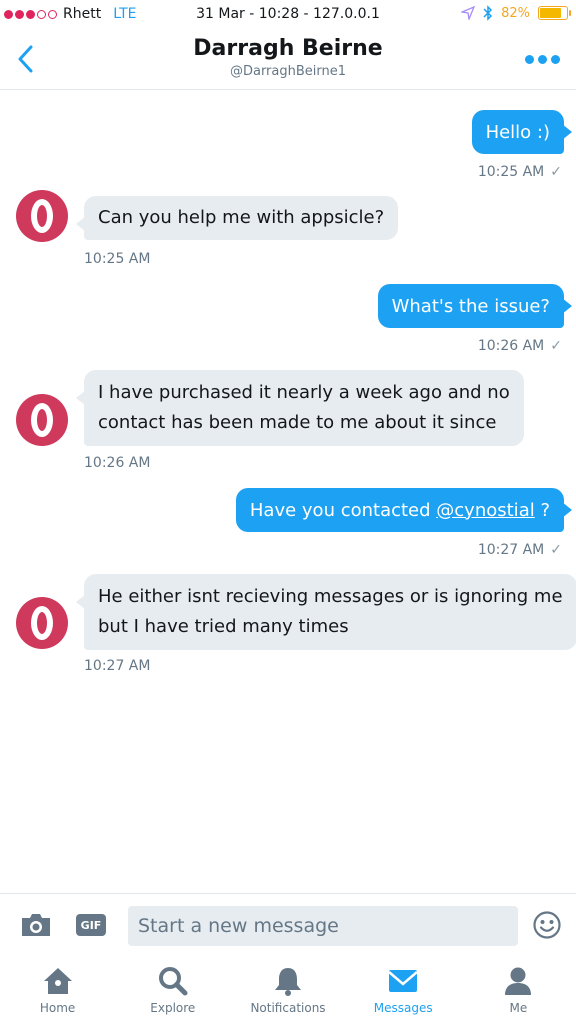 The image size is (576, 1024). I want to click on tab-explore: Explore, so click(172, 990).